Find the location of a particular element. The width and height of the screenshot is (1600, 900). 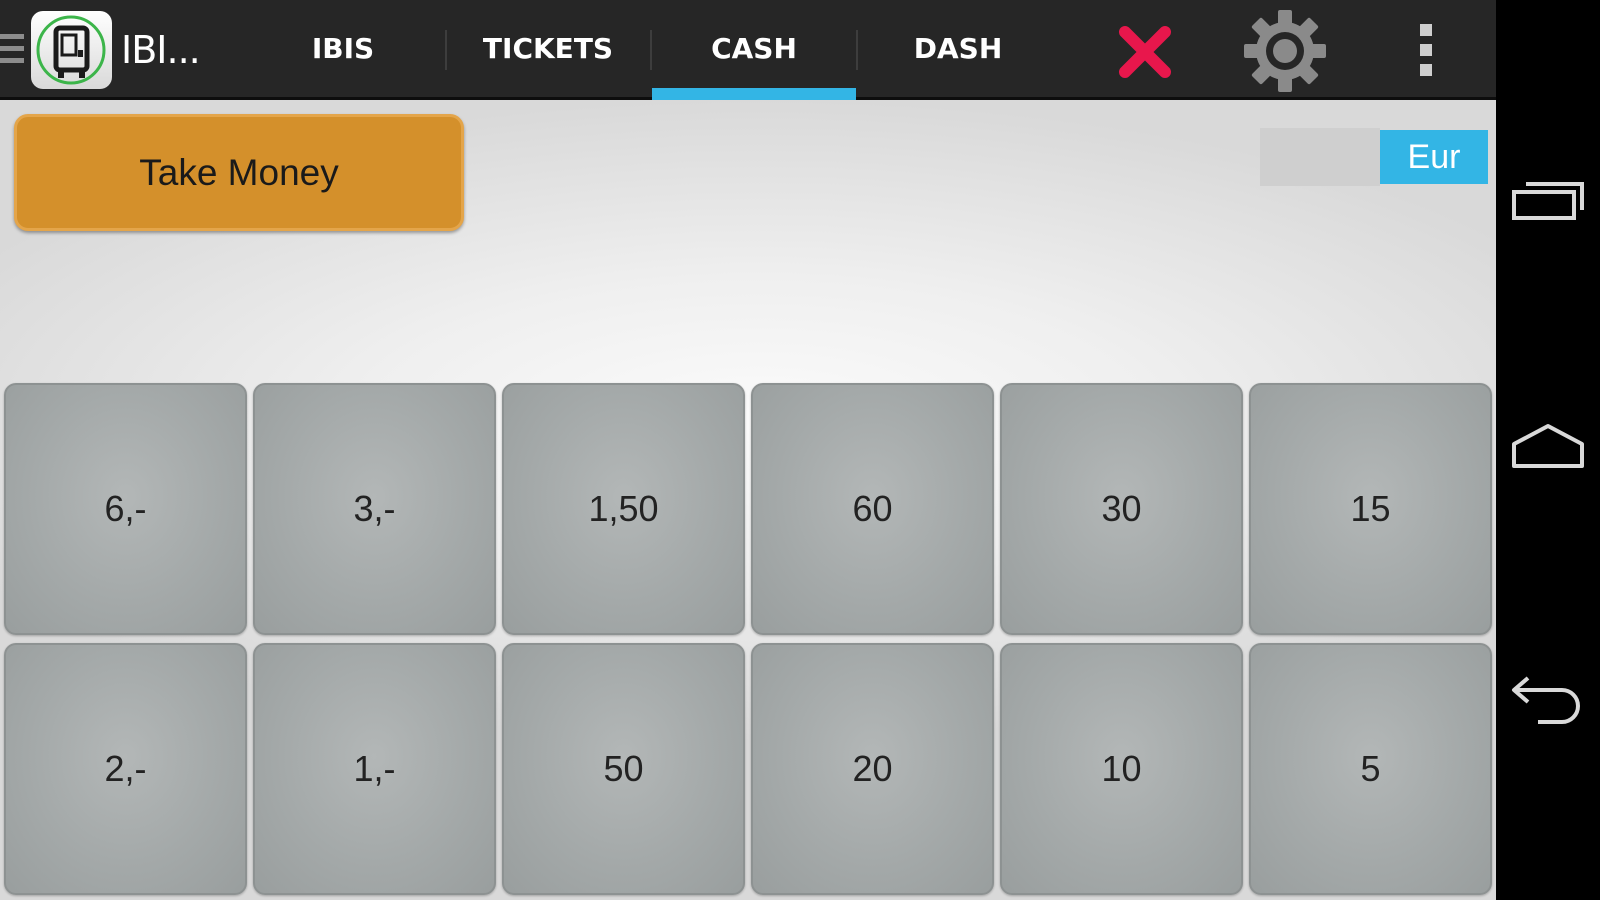

hamburger-icon is located at coordinates (12, 52).